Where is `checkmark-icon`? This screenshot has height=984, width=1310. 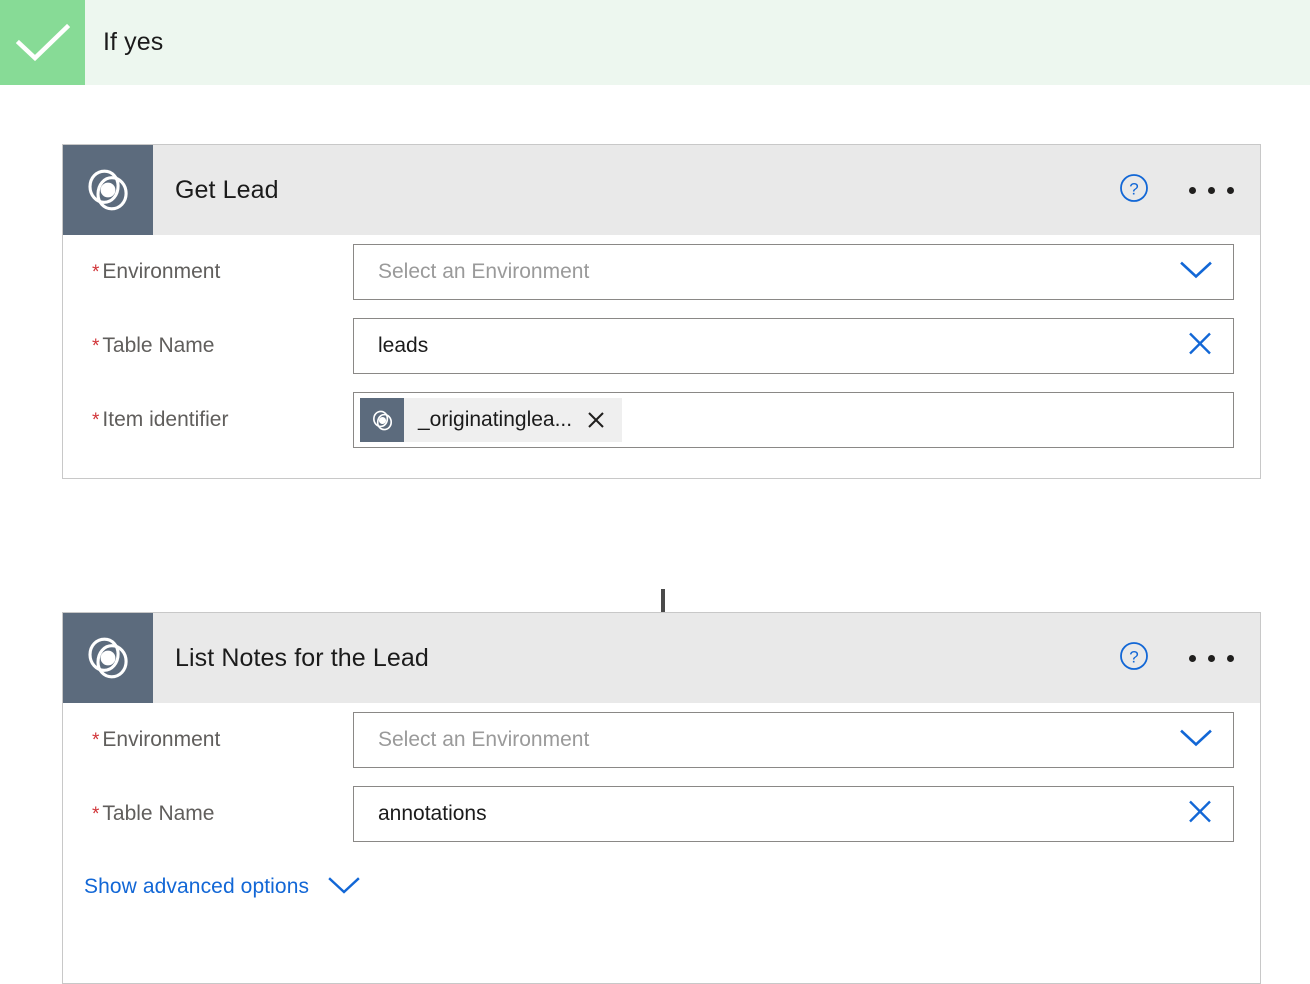
checkmark-icon is located at coordinates (42, 43).